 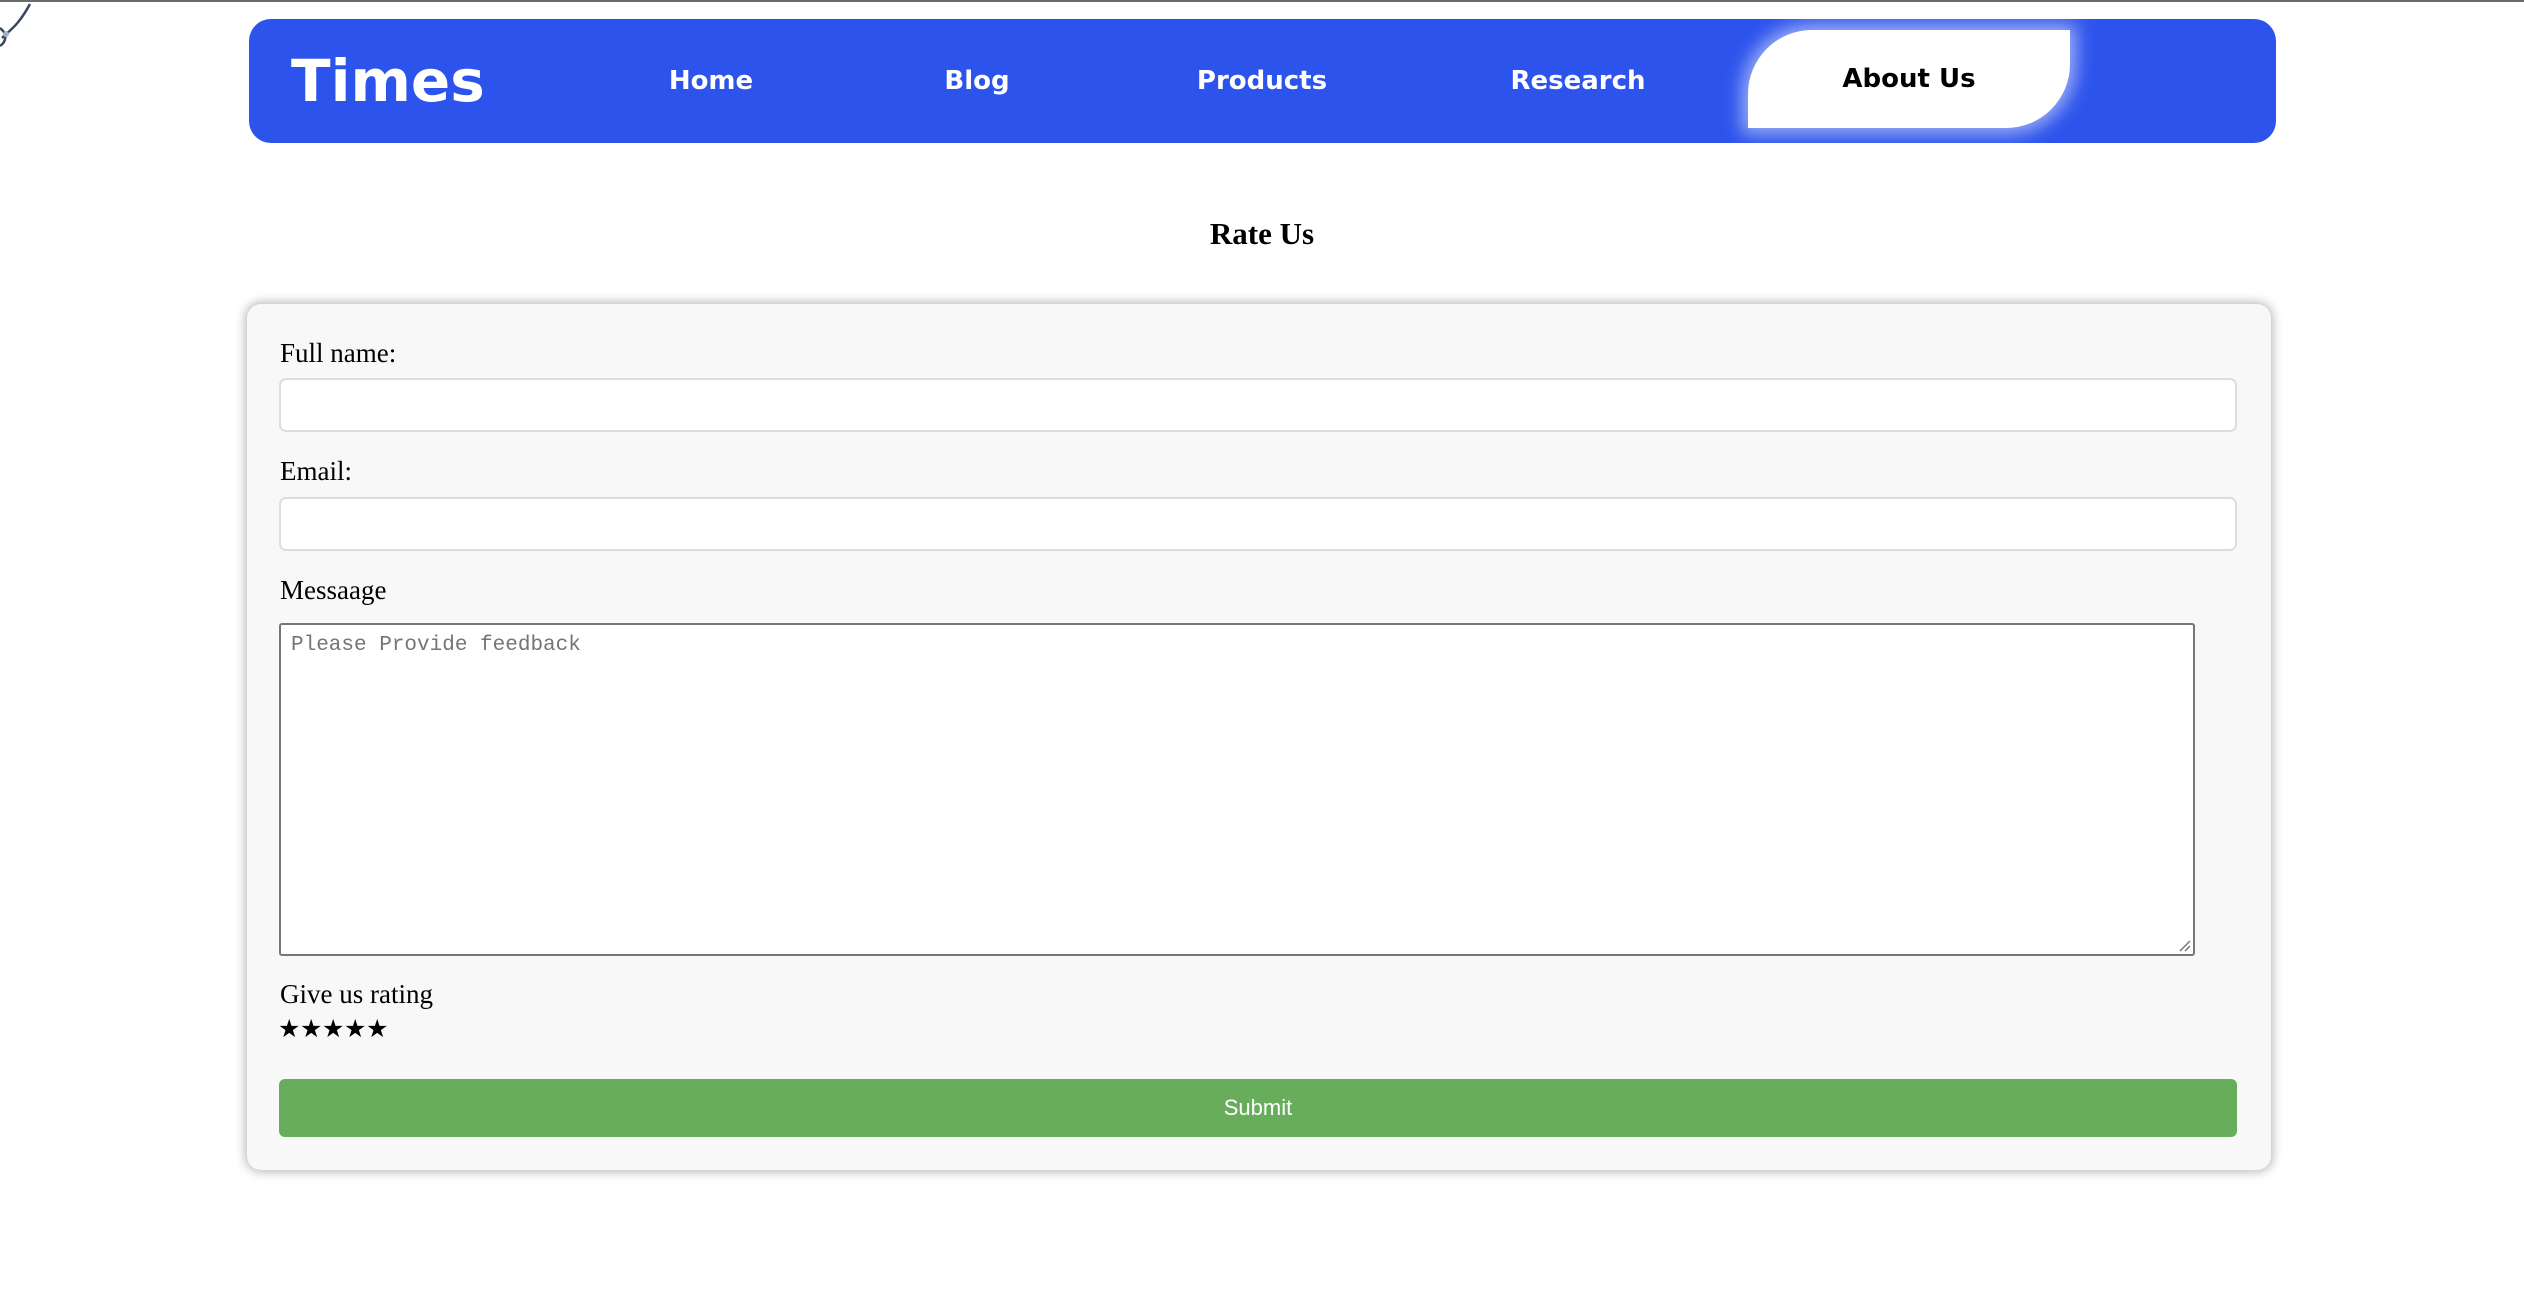 I want to click on star-rating: ★ ★ ★ ★ ★, so click(x=333, y=1029).